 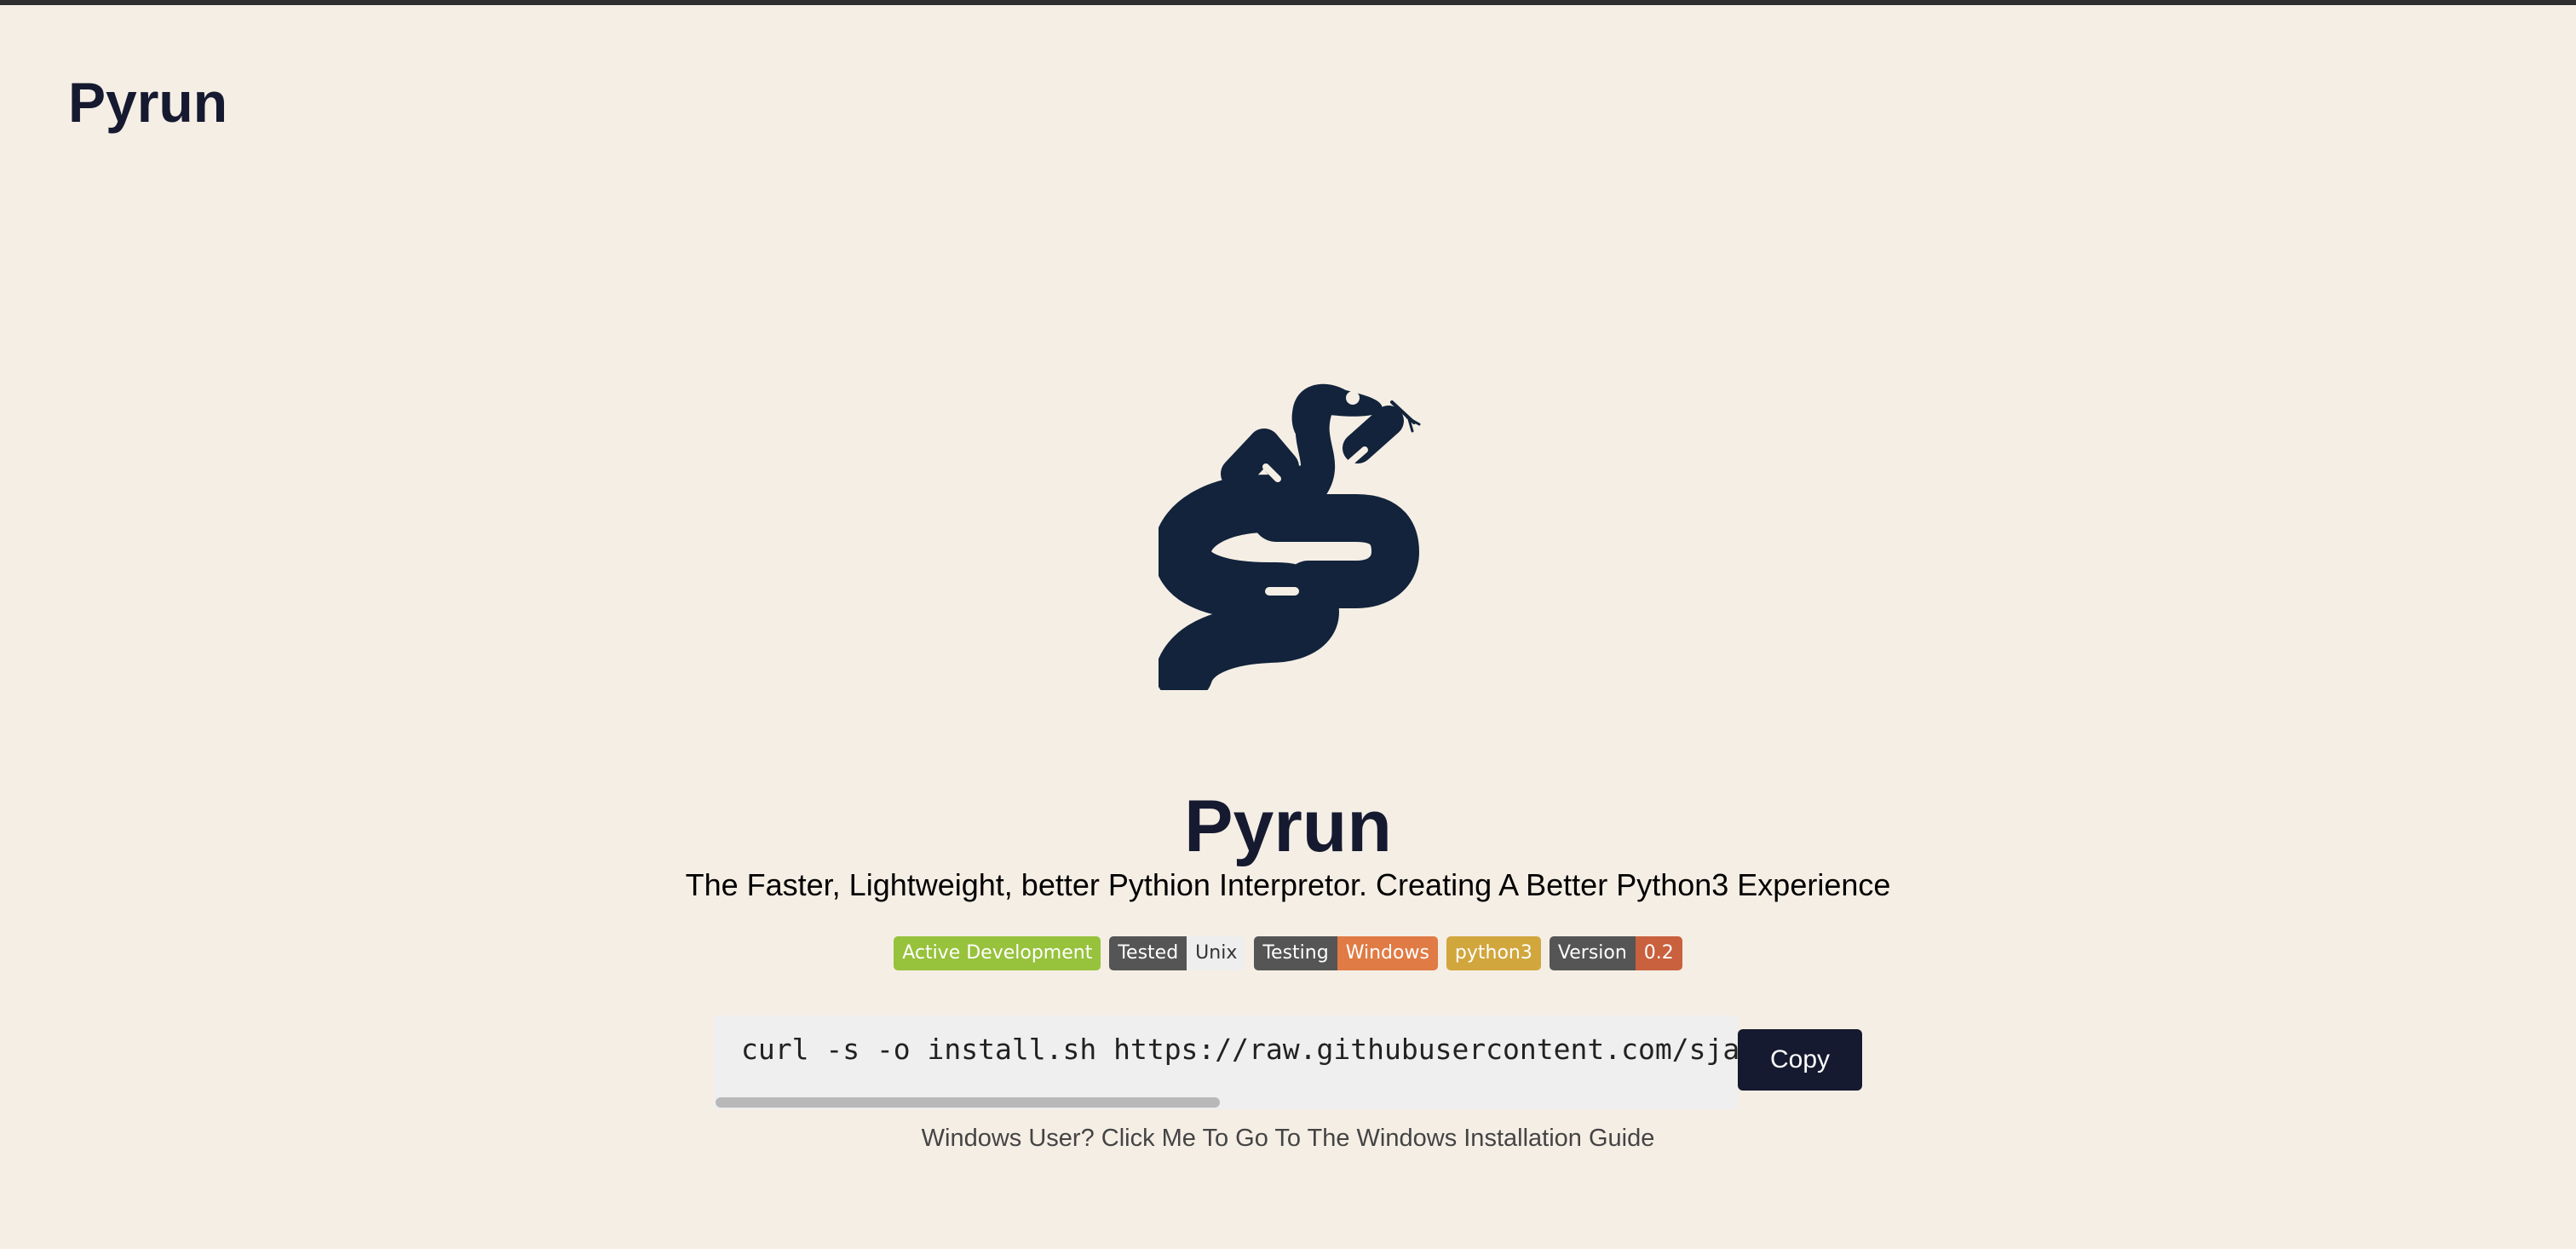 I want to click on snake-icon, so click(x=1290, y=536).